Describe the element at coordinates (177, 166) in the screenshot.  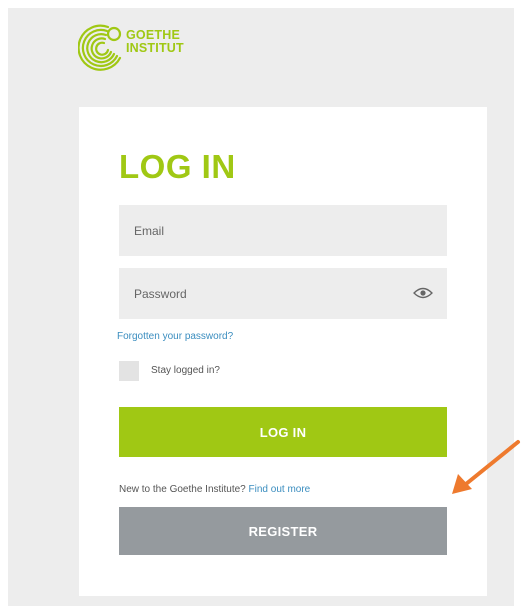
I see `login-title: LOG IN` at that location.